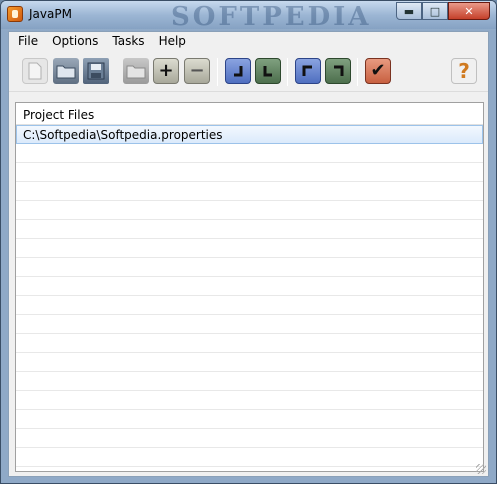 This screenshot has height=484, width=497. What do you see at coordinates (35, 71) in the screenshot?
I see `new-document-icon` at bounding box center [35, 71].